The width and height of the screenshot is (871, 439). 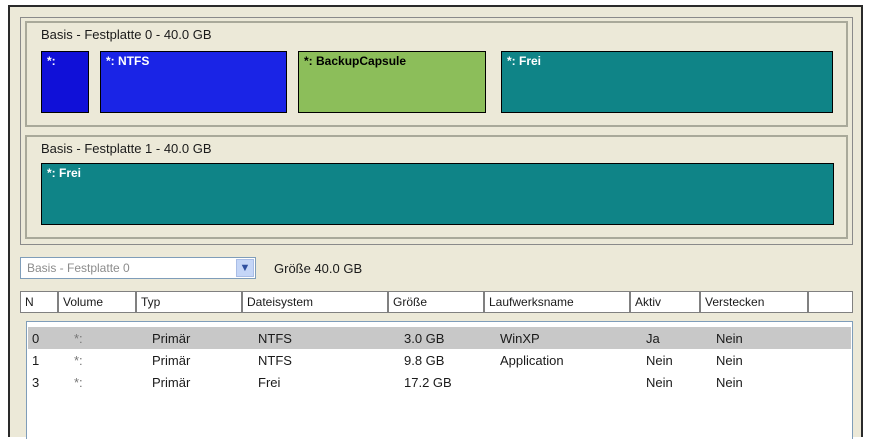 What do you see at coordinates (665, 302) in the screenshot?
I see `column-header-aktiv: Aktiv` at bounding box center [665, 302].